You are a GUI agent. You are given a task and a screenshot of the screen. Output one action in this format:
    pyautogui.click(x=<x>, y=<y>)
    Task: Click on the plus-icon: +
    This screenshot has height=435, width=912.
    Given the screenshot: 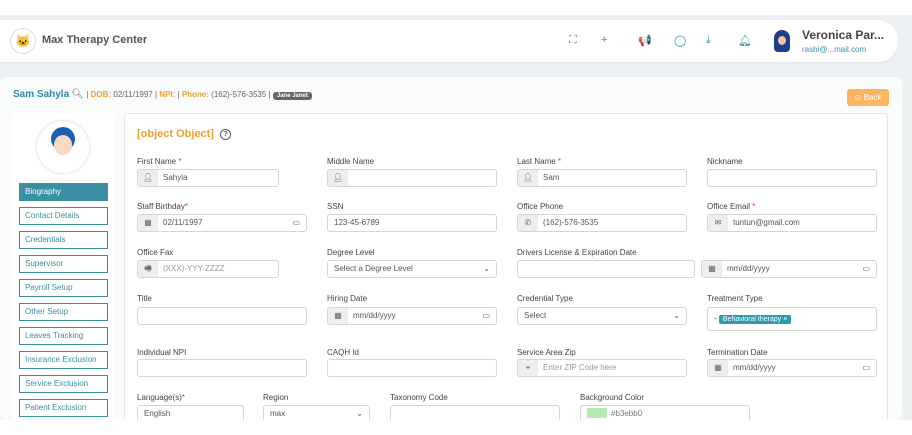 What is the action you would take?
    pyautogui.click(x=604, y=40)
    